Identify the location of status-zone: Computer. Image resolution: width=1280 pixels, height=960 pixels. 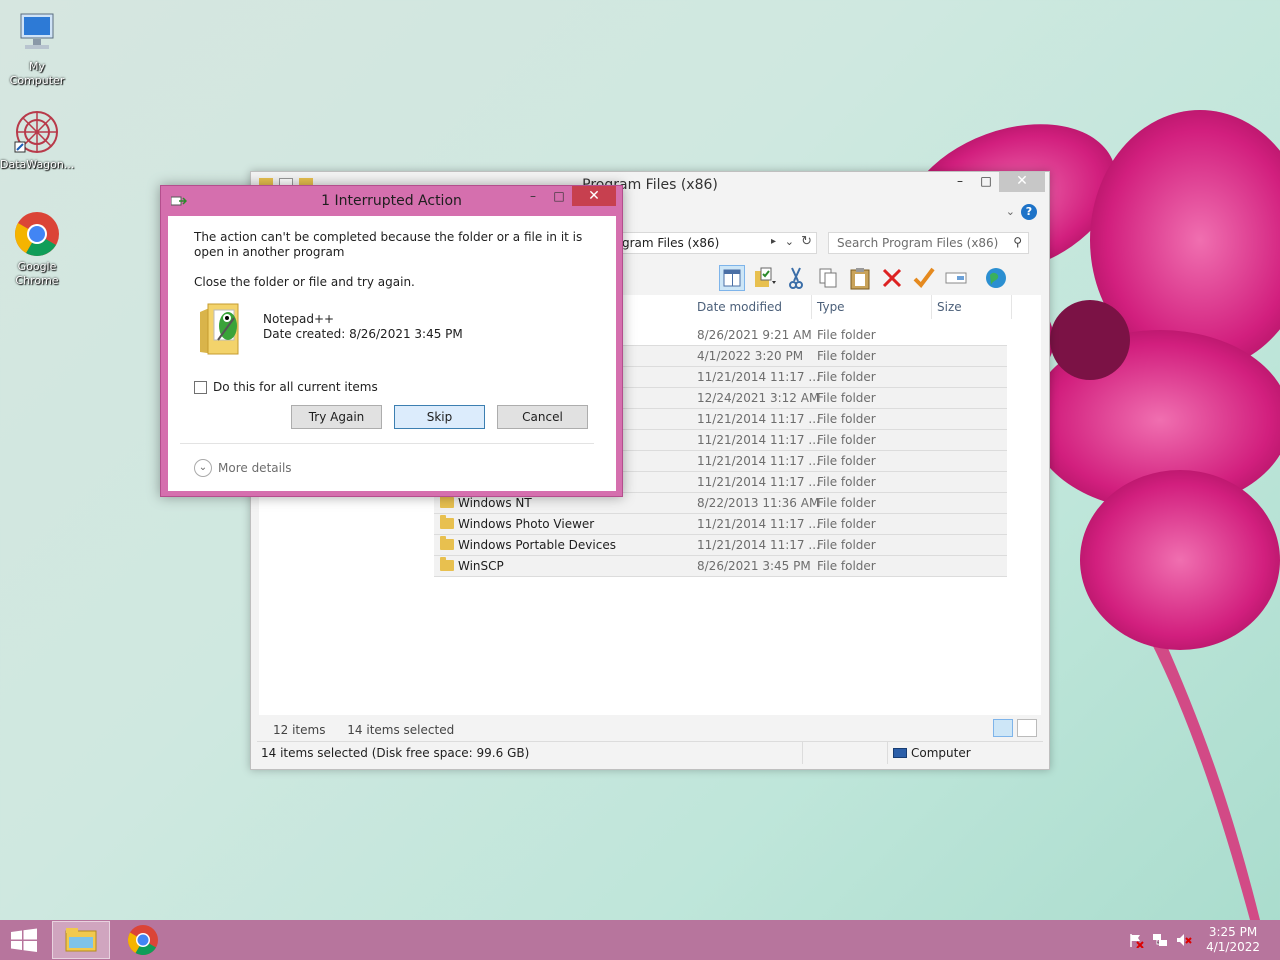
(932, 753).